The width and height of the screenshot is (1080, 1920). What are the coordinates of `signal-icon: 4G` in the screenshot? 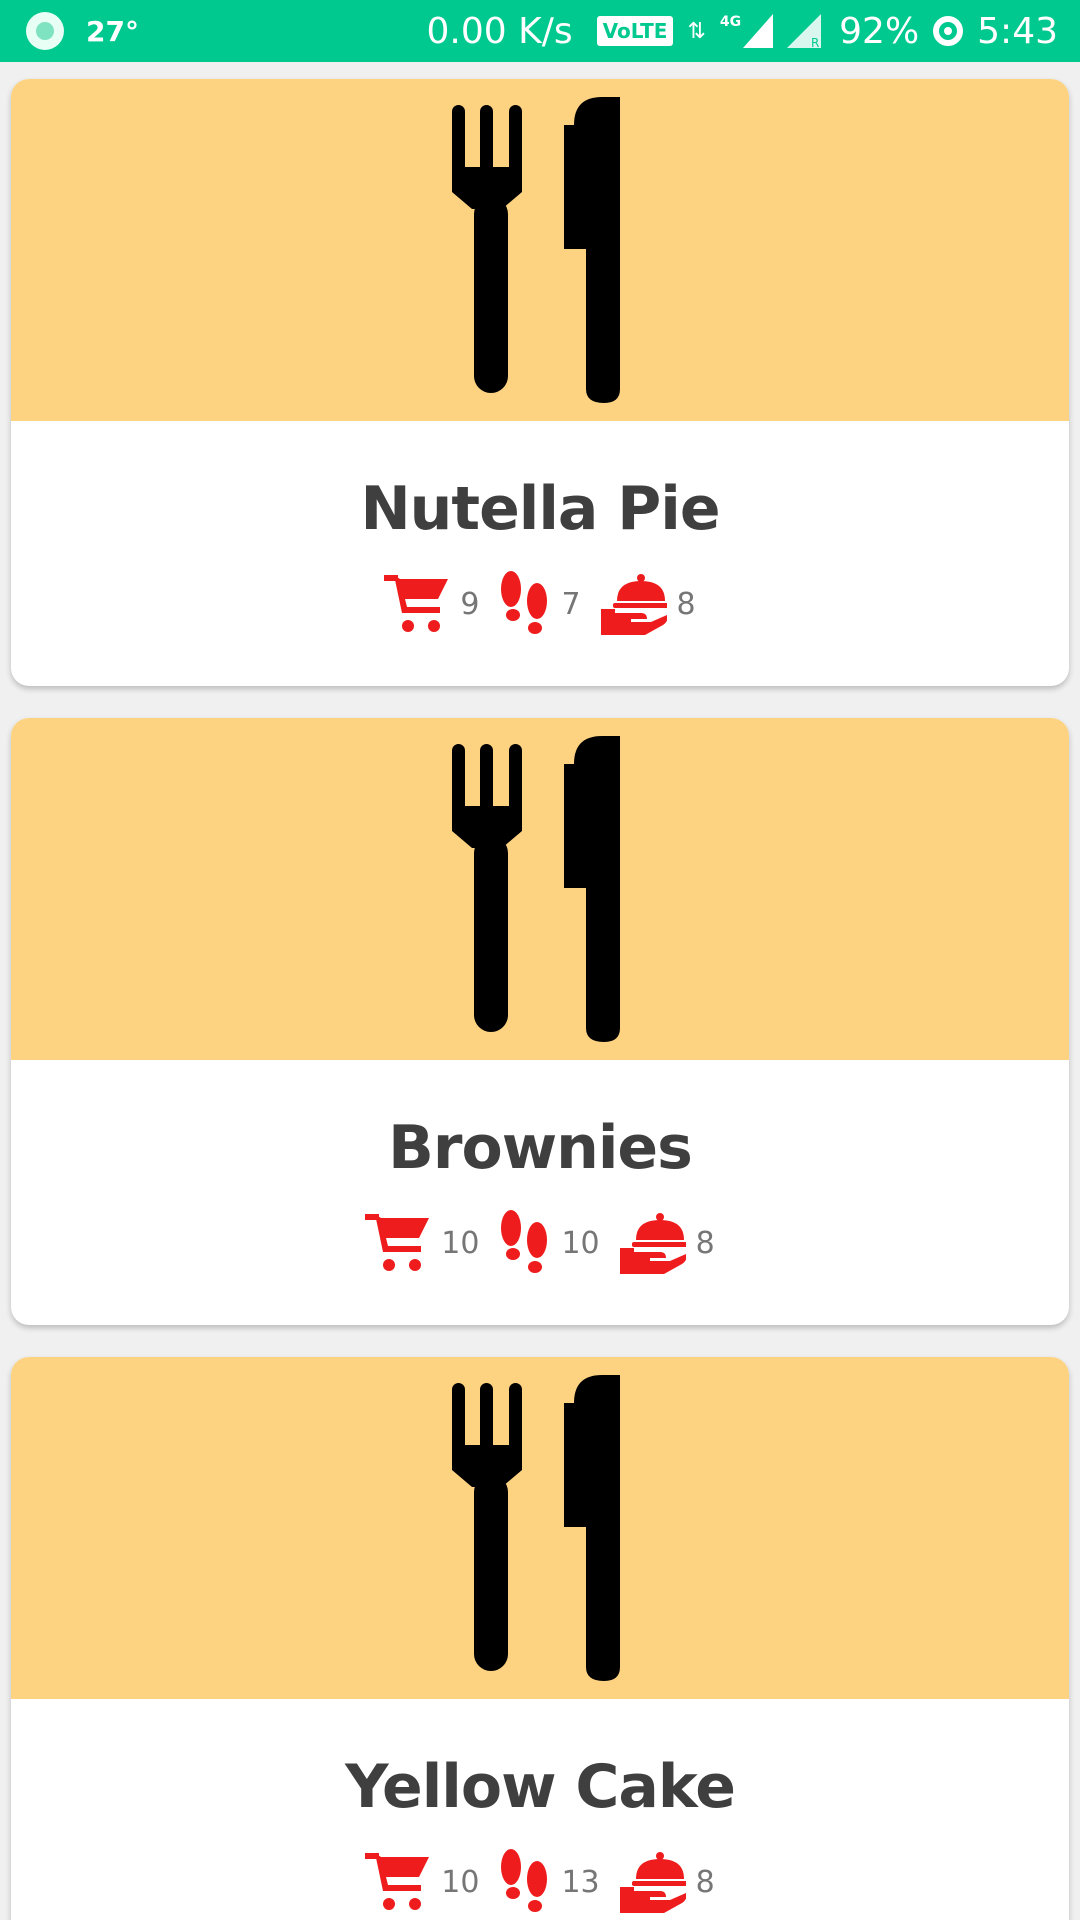 It's located at (746, 31).